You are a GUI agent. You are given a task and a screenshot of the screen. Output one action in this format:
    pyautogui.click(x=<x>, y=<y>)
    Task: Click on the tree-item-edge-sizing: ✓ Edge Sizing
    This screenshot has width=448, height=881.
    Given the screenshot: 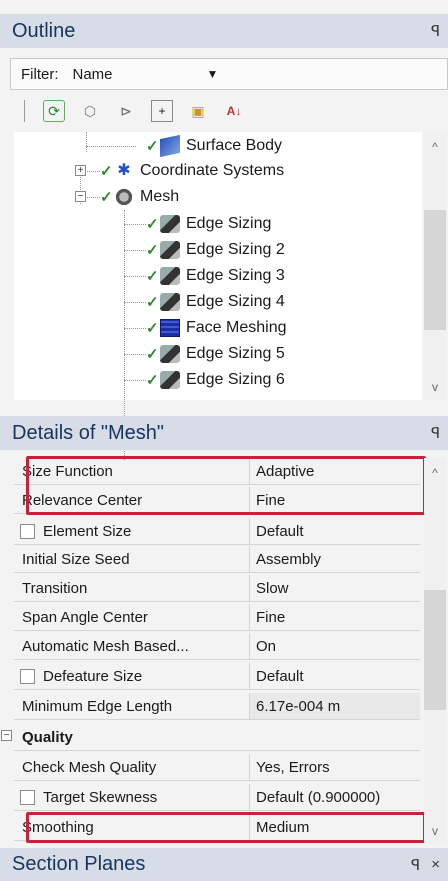 What is the action you would take?
    pyautogui.click(x=208, y=224)
    